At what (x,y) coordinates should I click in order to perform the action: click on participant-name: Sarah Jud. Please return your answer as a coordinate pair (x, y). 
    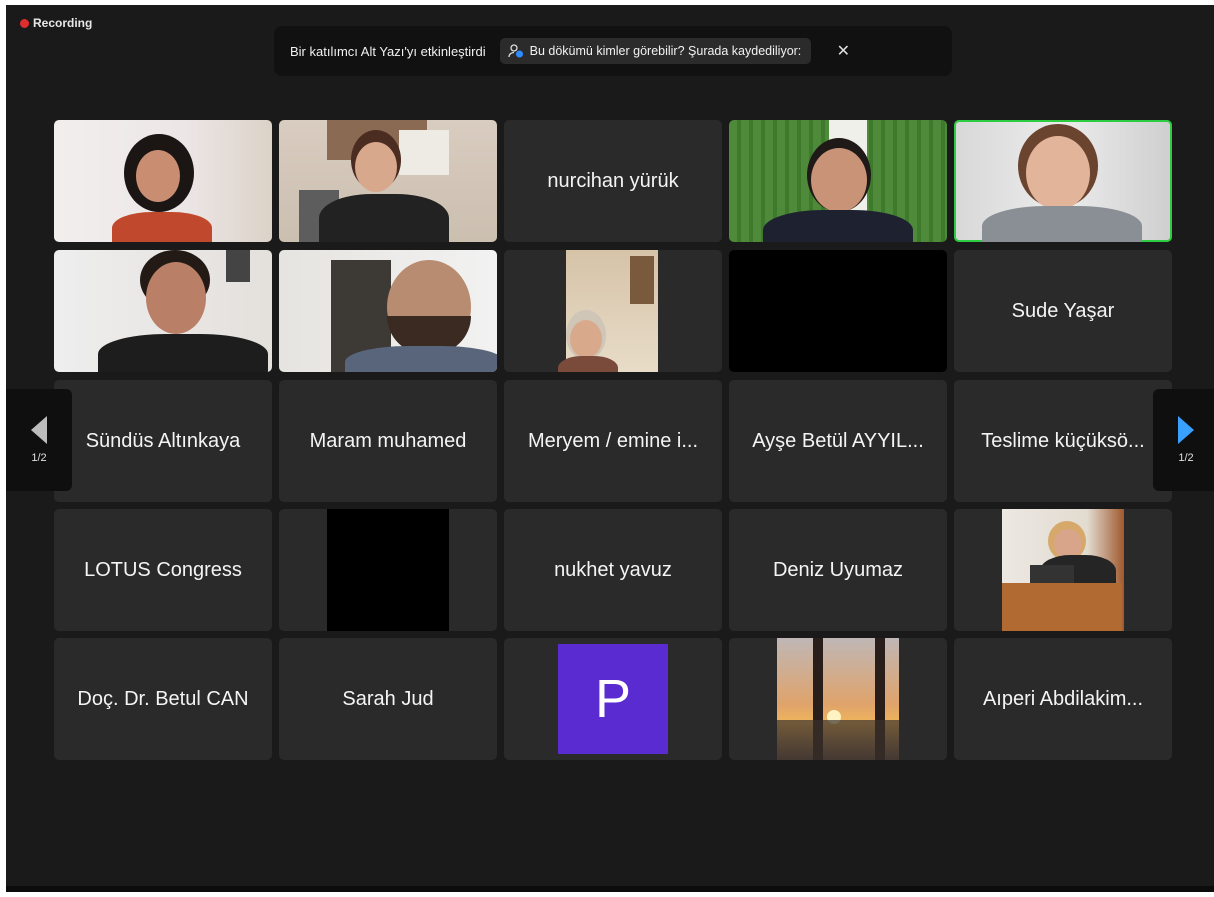
    Looking at the image, I should click on (388, 698).